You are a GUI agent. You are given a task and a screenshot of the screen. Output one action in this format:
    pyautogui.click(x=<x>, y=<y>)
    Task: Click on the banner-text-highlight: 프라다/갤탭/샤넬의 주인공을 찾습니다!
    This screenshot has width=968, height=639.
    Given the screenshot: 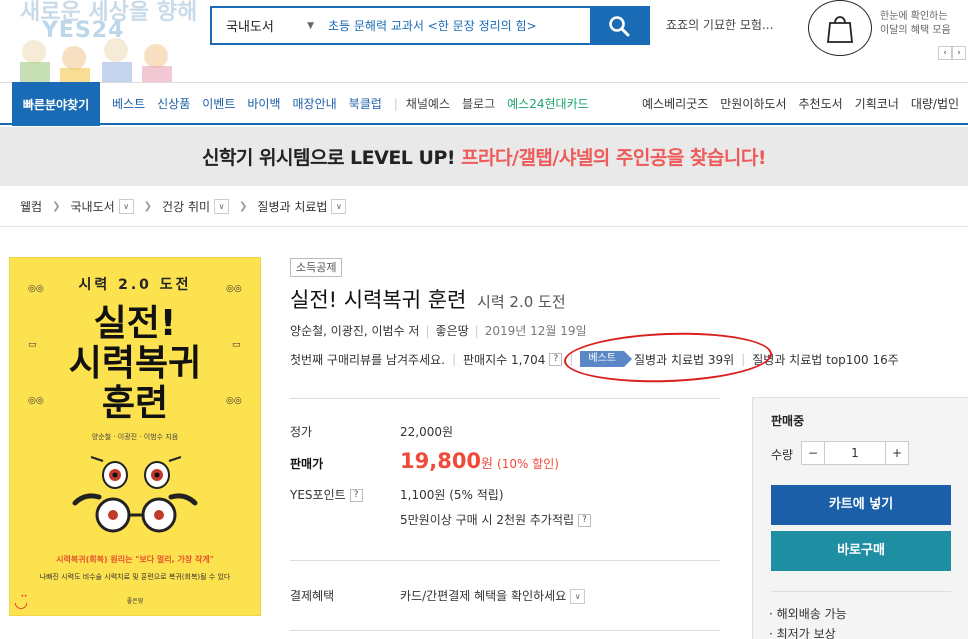 What is the action you would take?
    pyautogui.click(x=614, y=158)
    